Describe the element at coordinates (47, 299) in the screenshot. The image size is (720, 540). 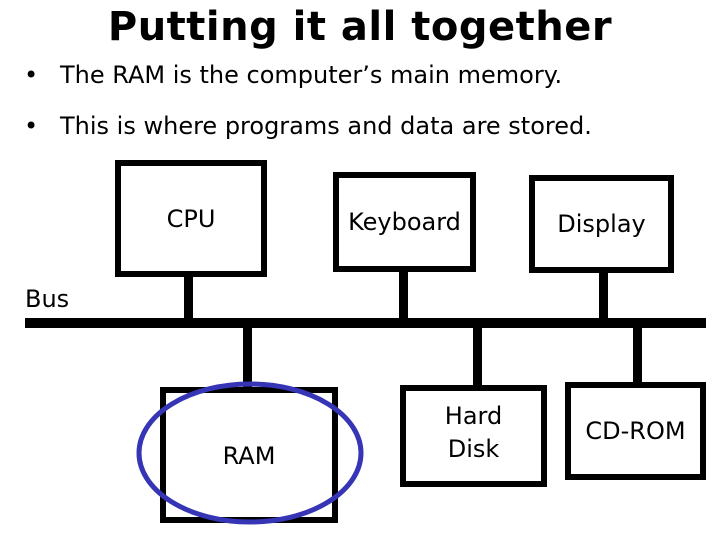
I see `bus-label: Bus` at that location.